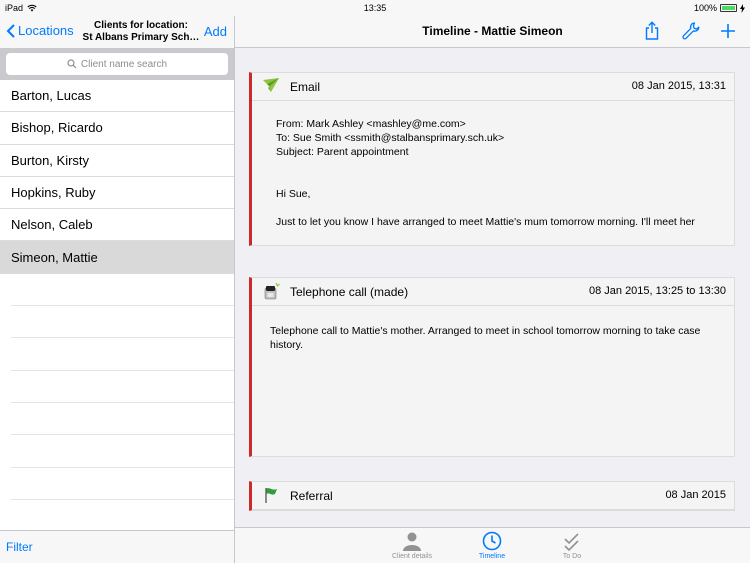 This screenshot has width=750, height=563. What do you see at coordinates (271, 495) in the screenshot?
I see `flag-icon` at bounding box center [271, 495].